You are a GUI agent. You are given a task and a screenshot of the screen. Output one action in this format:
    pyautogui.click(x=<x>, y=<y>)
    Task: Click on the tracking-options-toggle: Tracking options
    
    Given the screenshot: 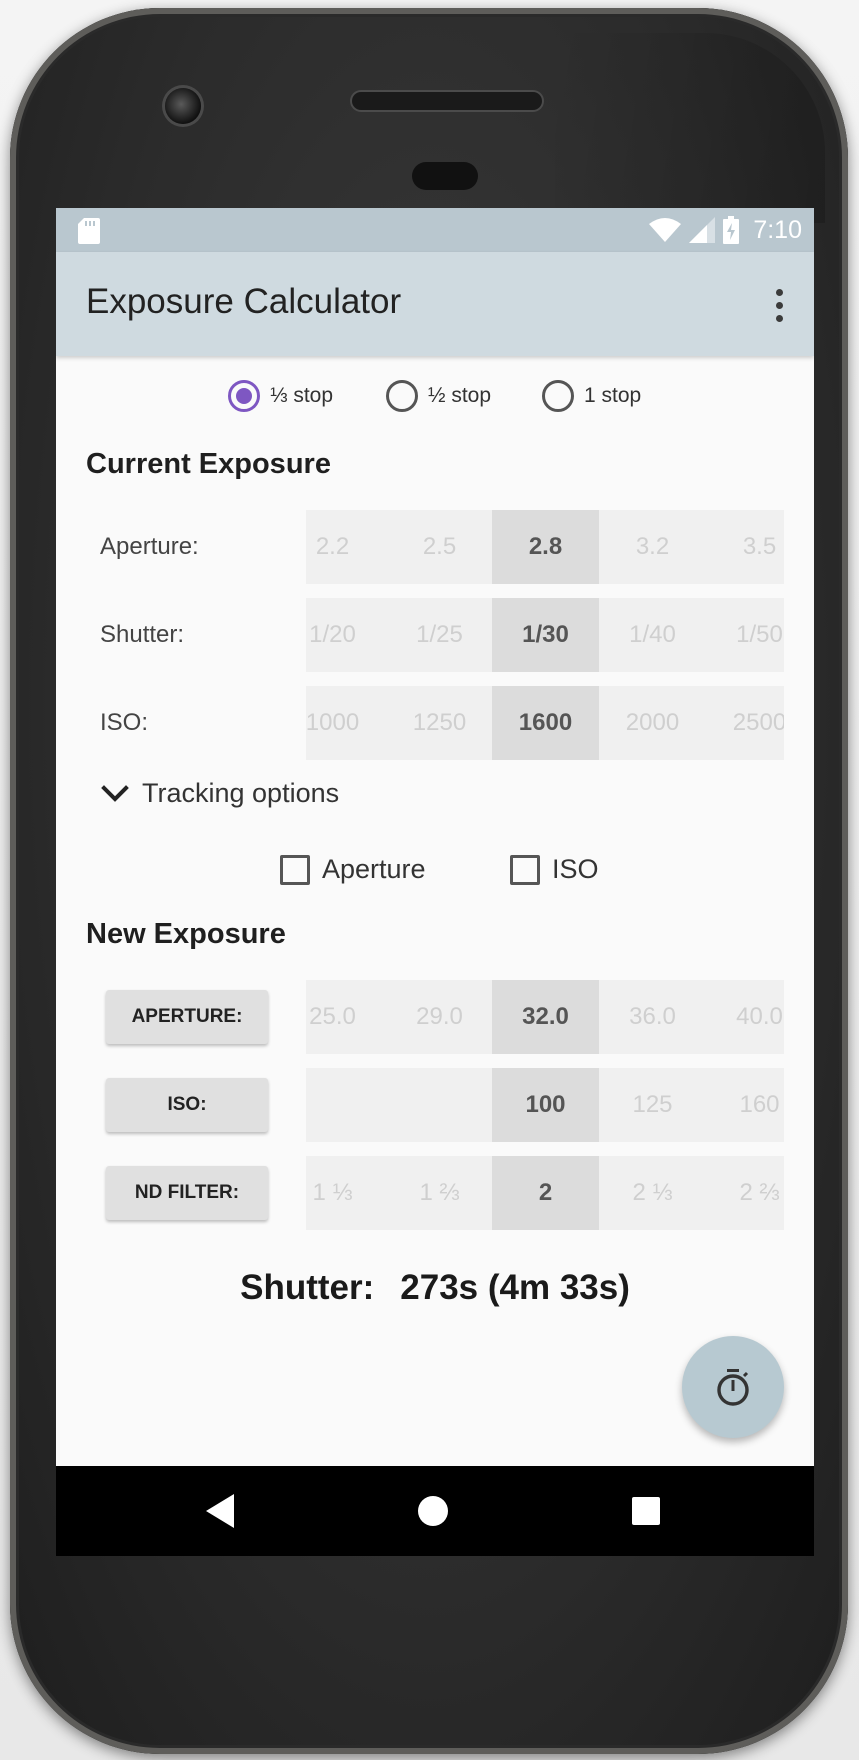 What is the action you would take?
    pyautogui.click(x=219, y=793)
    